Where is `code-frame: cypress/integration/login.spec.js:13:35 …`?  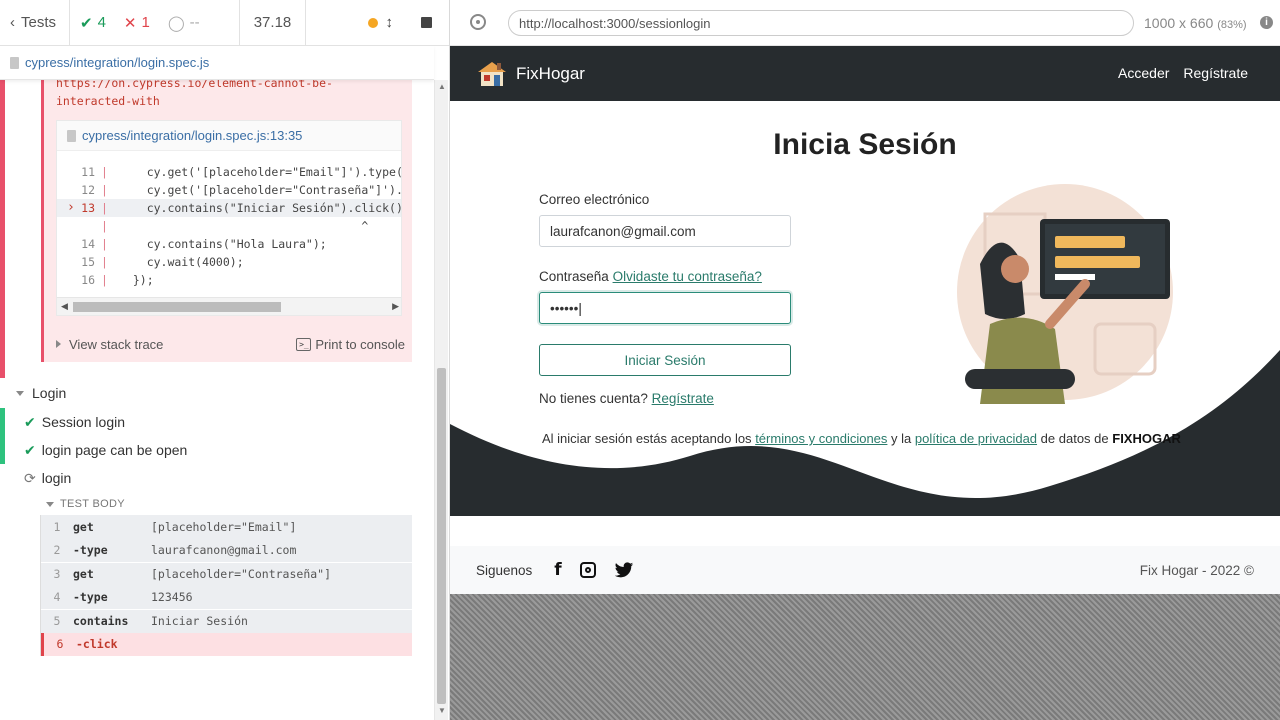
code-frame: cypress/integration/login.spec.js:13:35 … is located at coordinates (229, 218).